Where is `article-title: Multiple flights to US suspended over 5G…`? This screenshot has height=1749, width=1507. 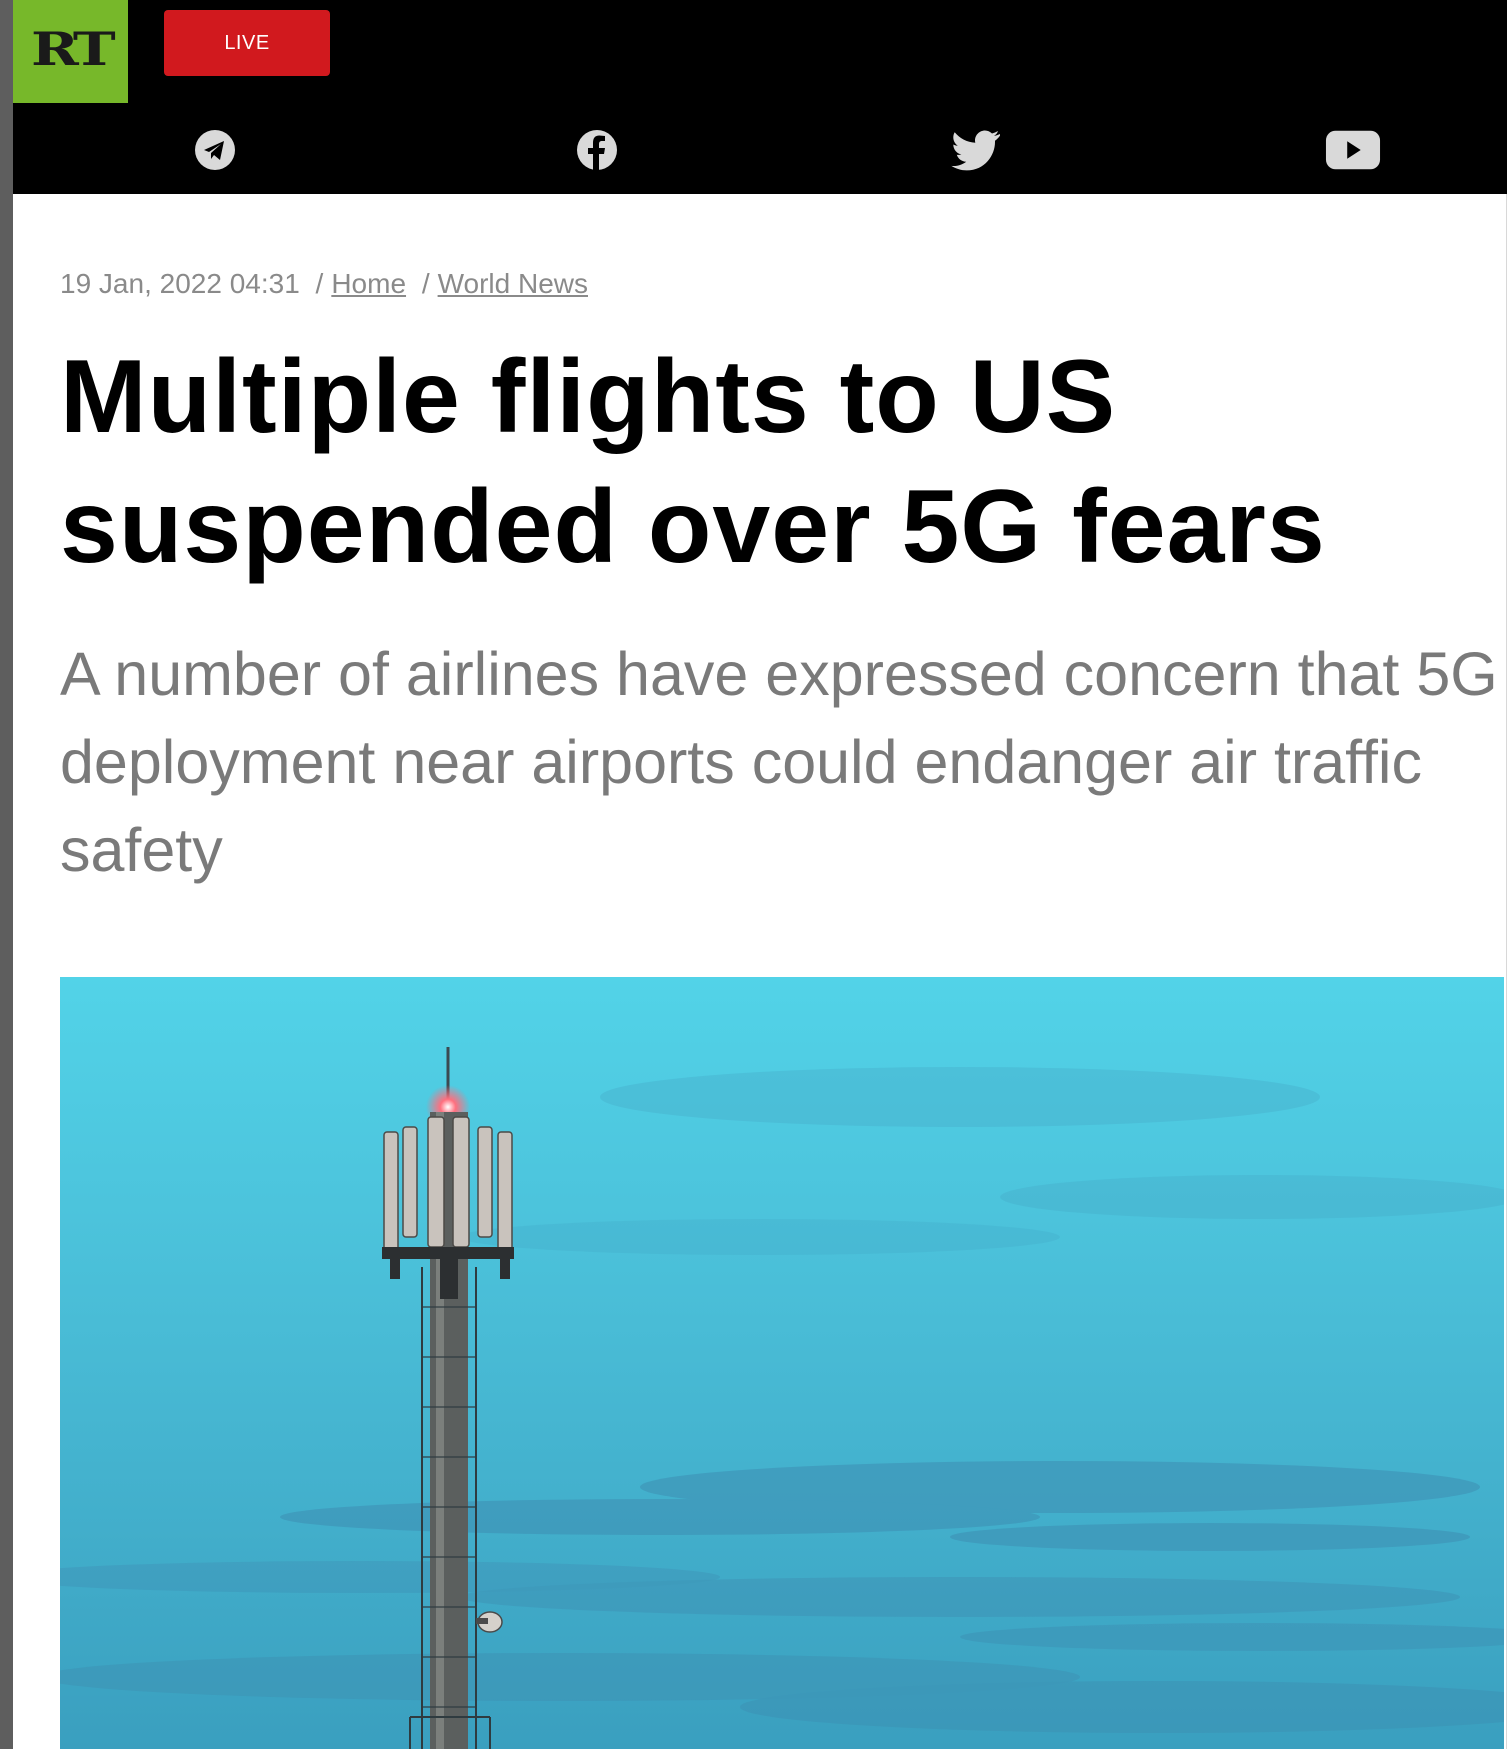 article-title: Multiple flights to US suspended over 5G… is located at coordinates (693, 462).